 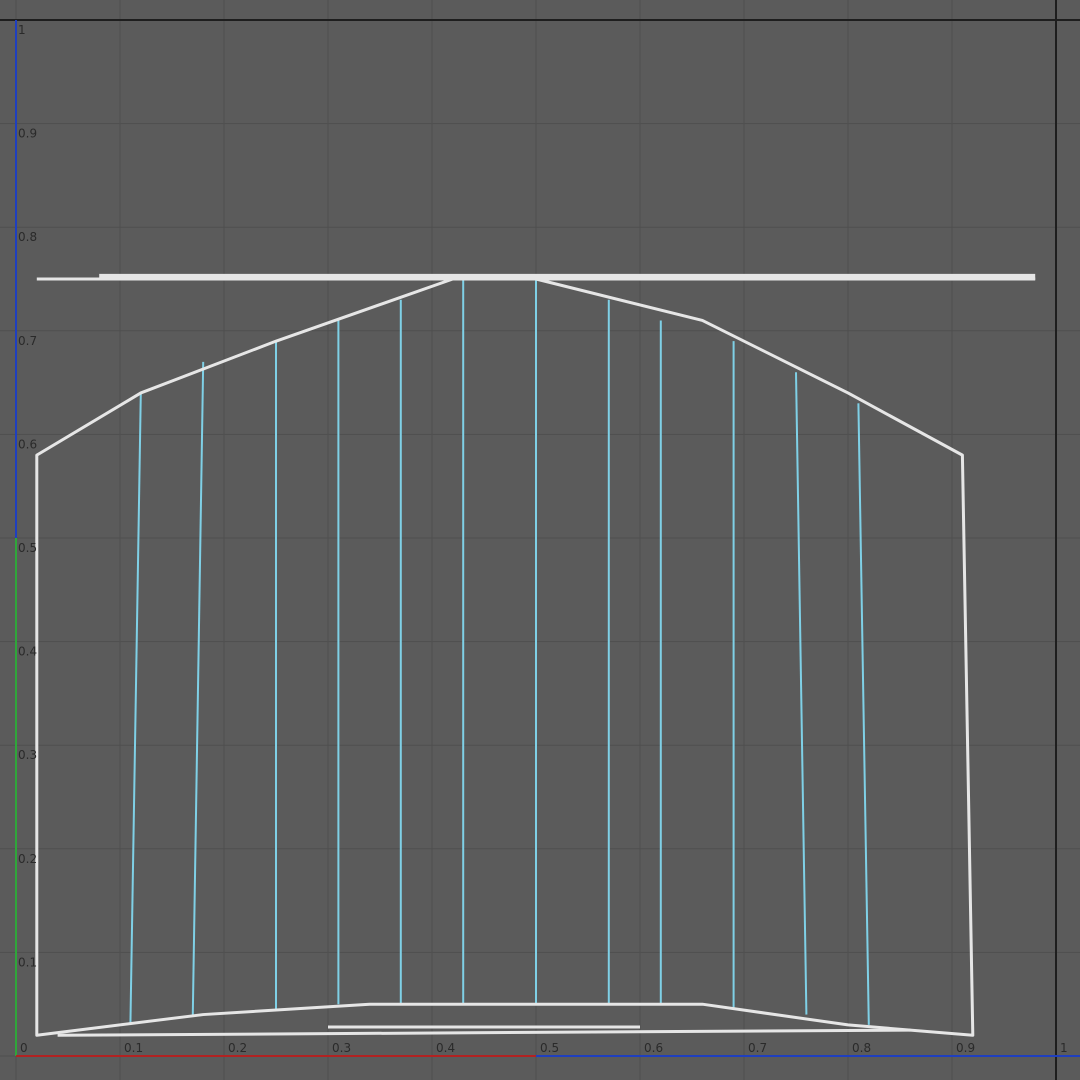 What do you see at coordinates (27, 237) in the screenshot?
I see `v-tick-label: 0.8` at bounding box center [27, 237].